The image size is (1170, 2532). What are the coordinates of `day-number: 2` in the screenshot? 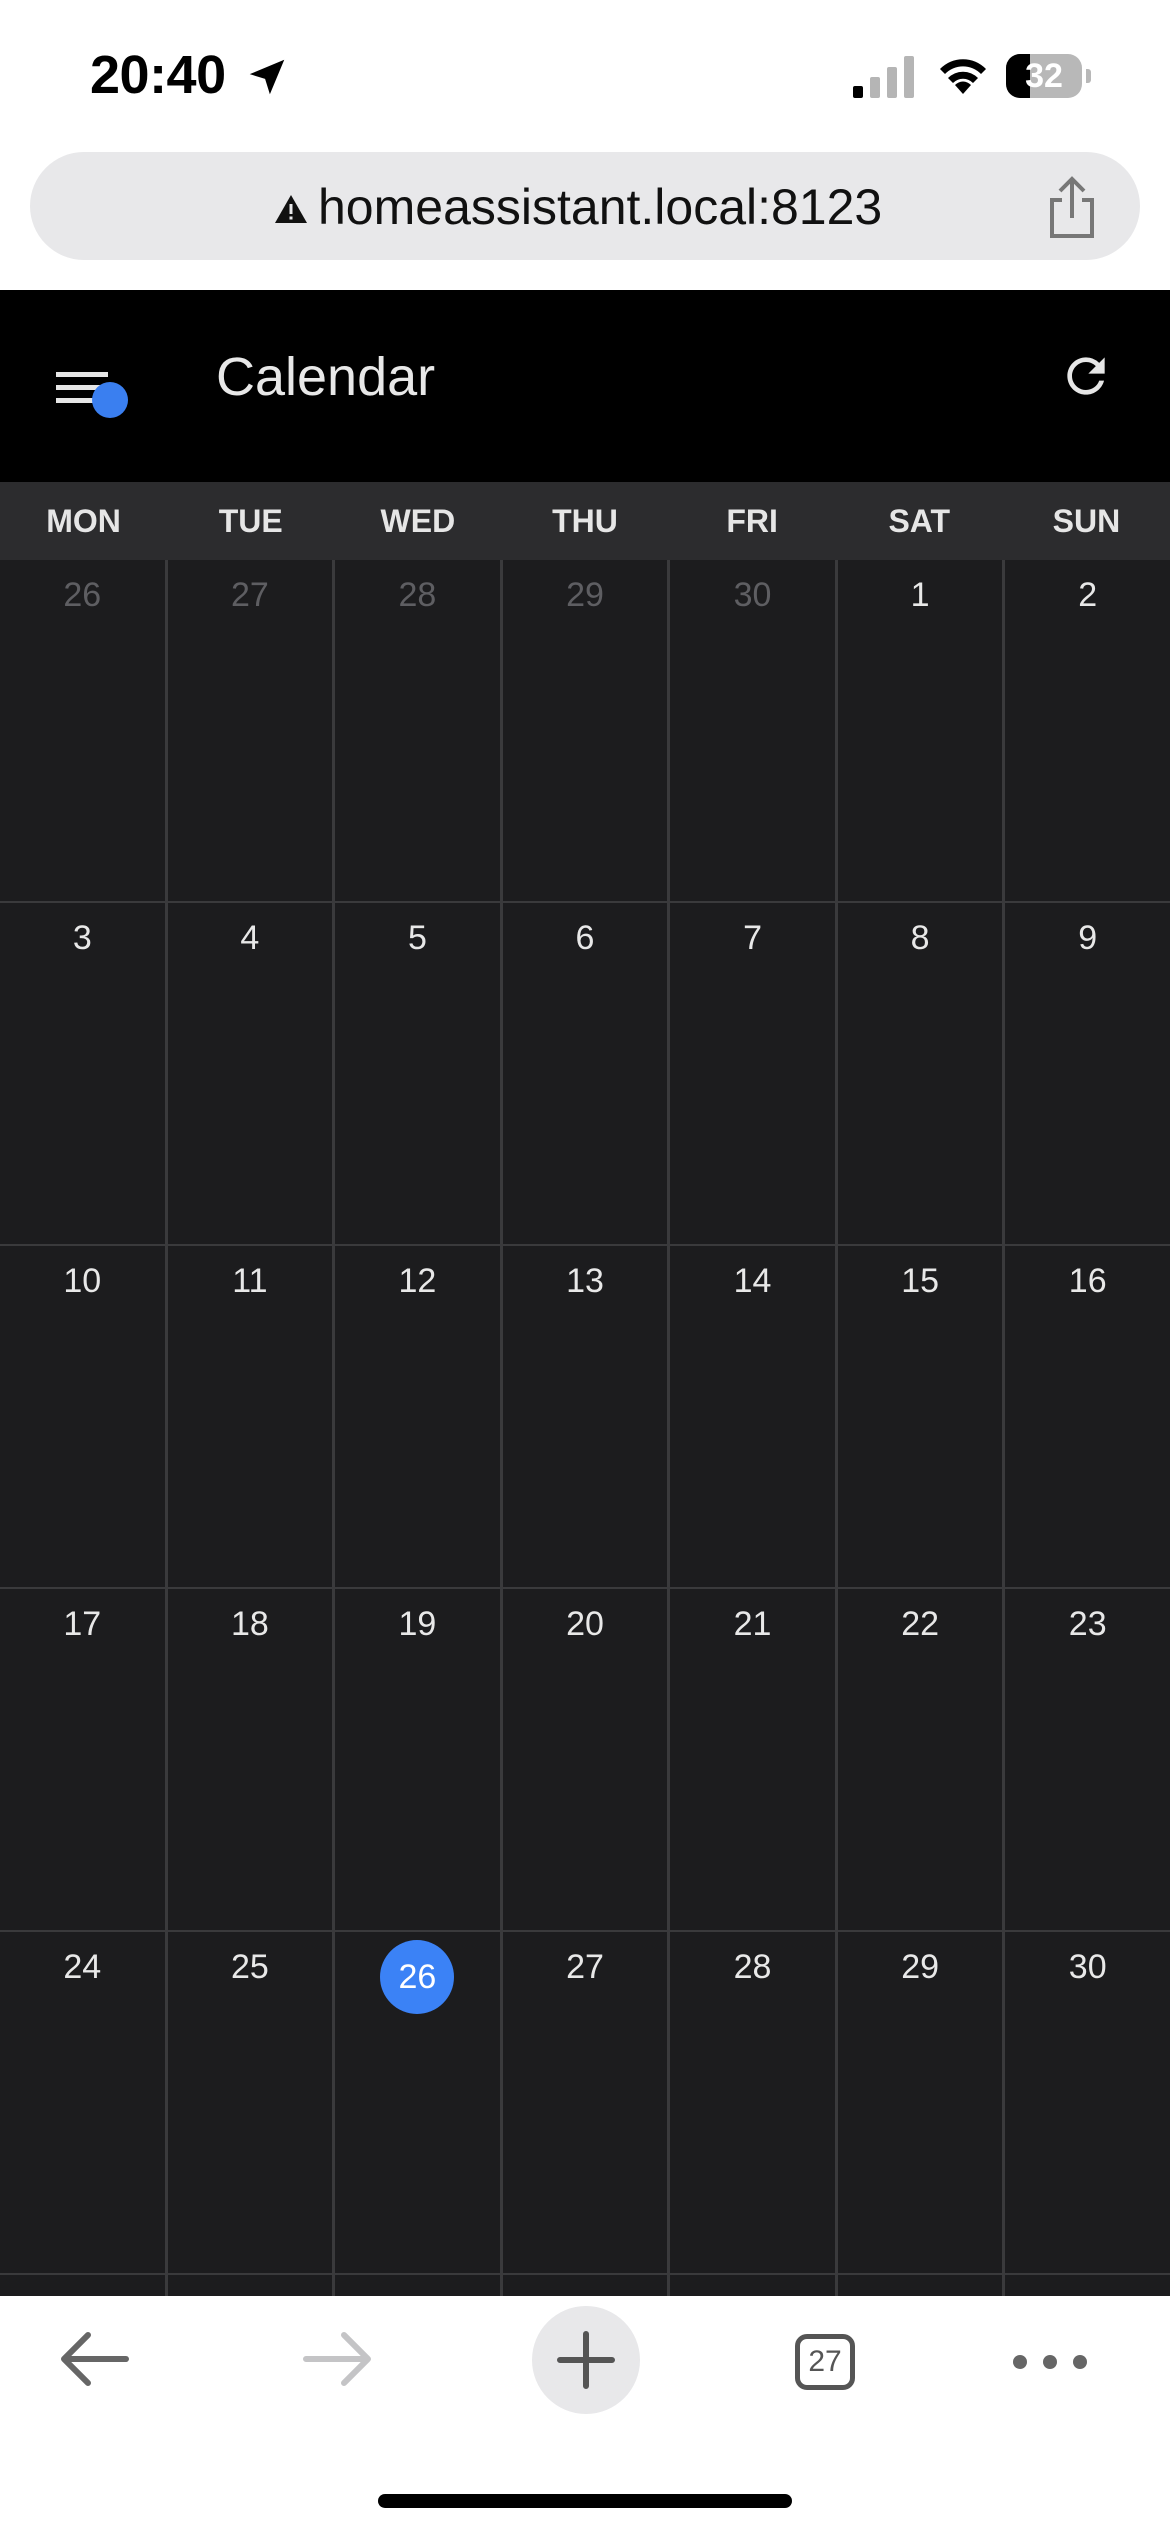 It's located at (1088, 595).